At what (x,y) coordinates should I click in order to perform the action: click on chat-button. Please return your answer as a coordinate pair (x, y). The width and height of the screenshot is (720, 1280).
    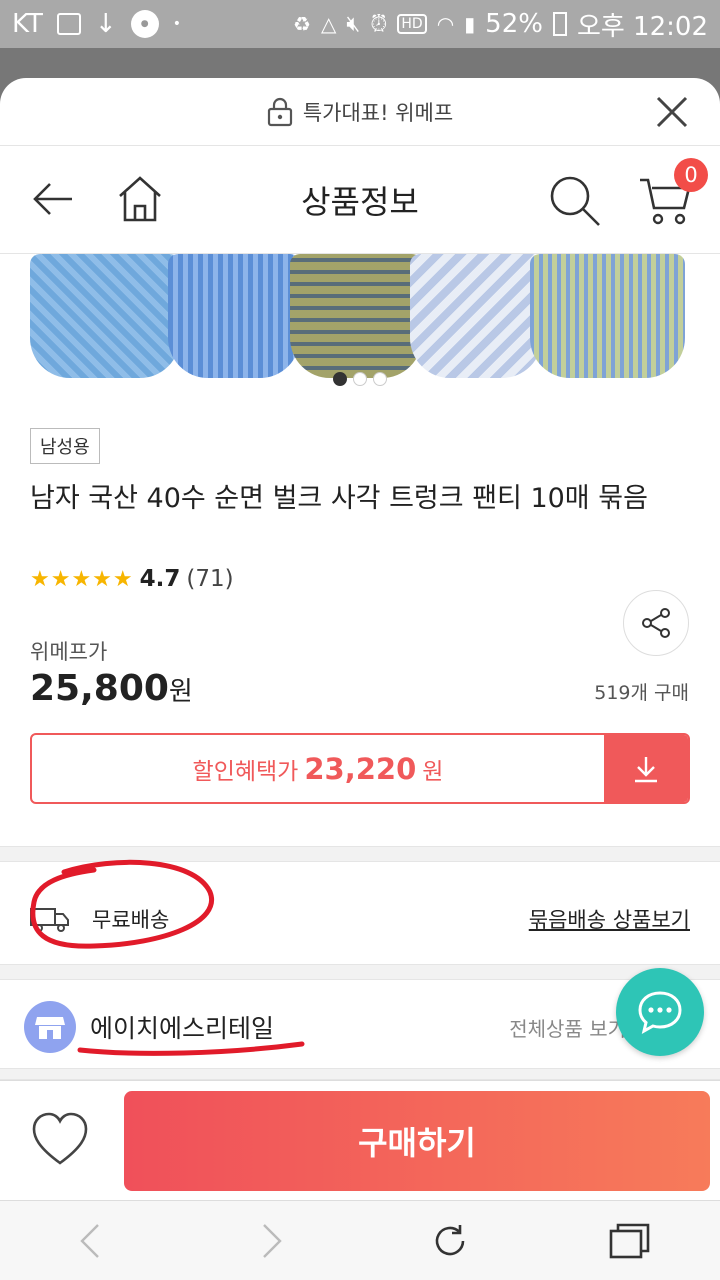
    Looking at the image, I should click on (660, 1012).